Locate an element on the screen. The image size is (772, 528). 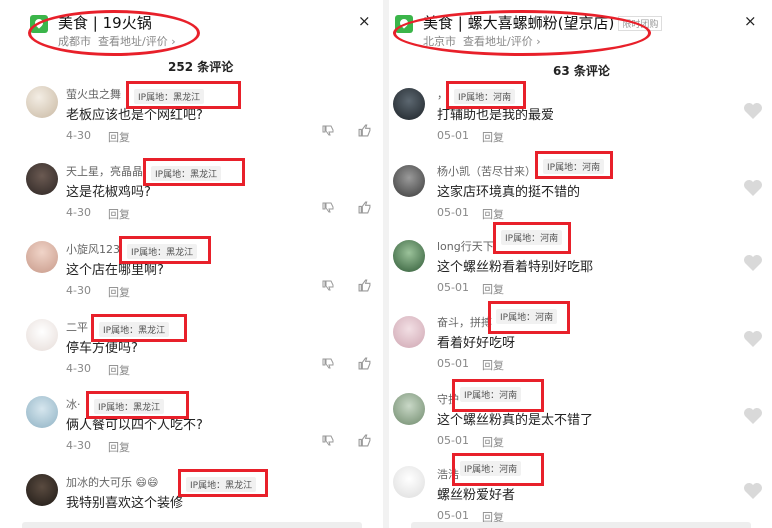
comment-item: 二平 停车方便吗? 4-30 回复 IP属地：黑龙江 is located at coordinates (191, 351).